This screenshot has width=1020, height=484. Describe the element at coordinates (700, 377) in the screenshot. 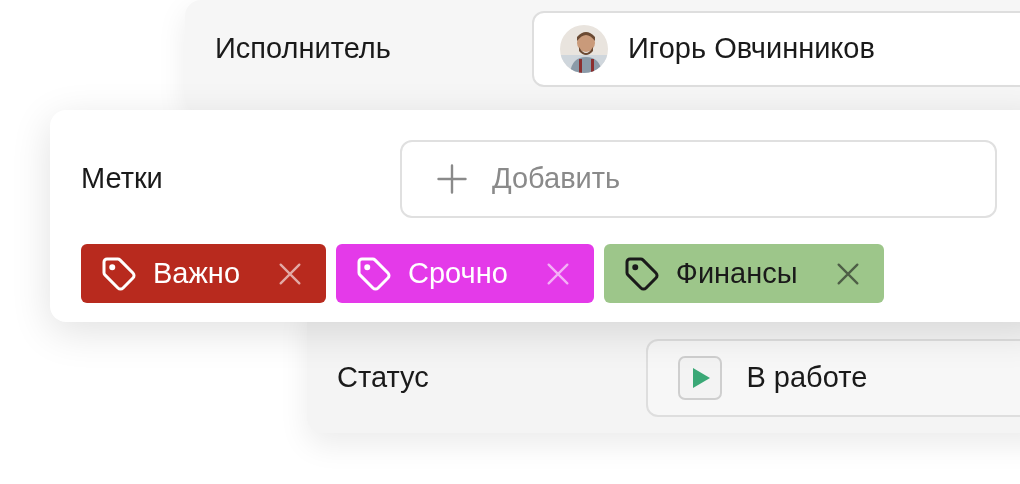

I see `play-icon` at that location.